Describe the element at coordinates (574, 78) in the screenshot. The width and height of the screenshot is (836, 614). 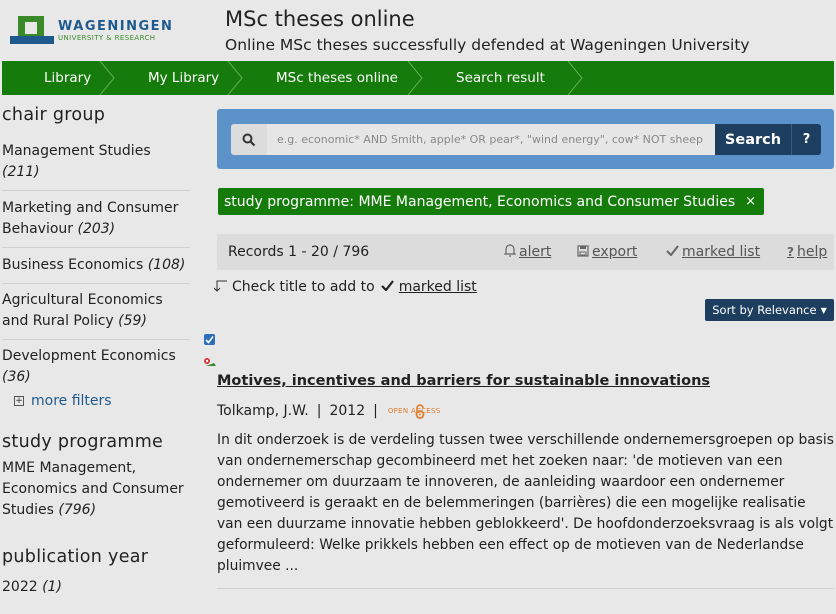
I see `chevron-right-icon` at that location.